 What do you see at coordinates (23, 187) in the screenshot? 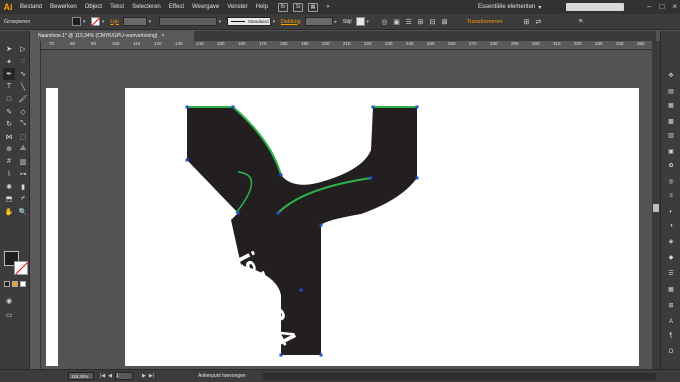
I see `graph-tool-icon: ▮` at bounding box center [23, 187].